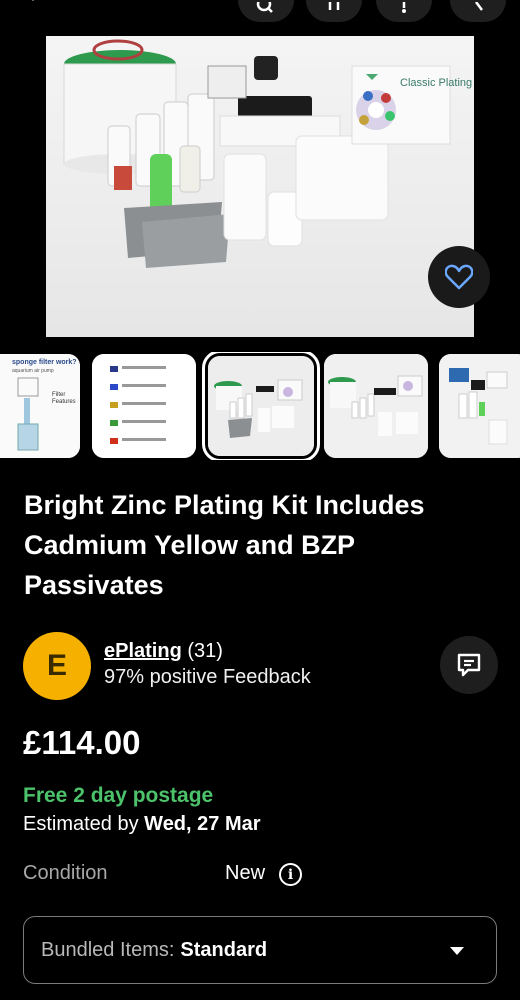 This screenshot has height=1000, width=520. I want to click on seller-info: ePlating (31), so click(163, 651).